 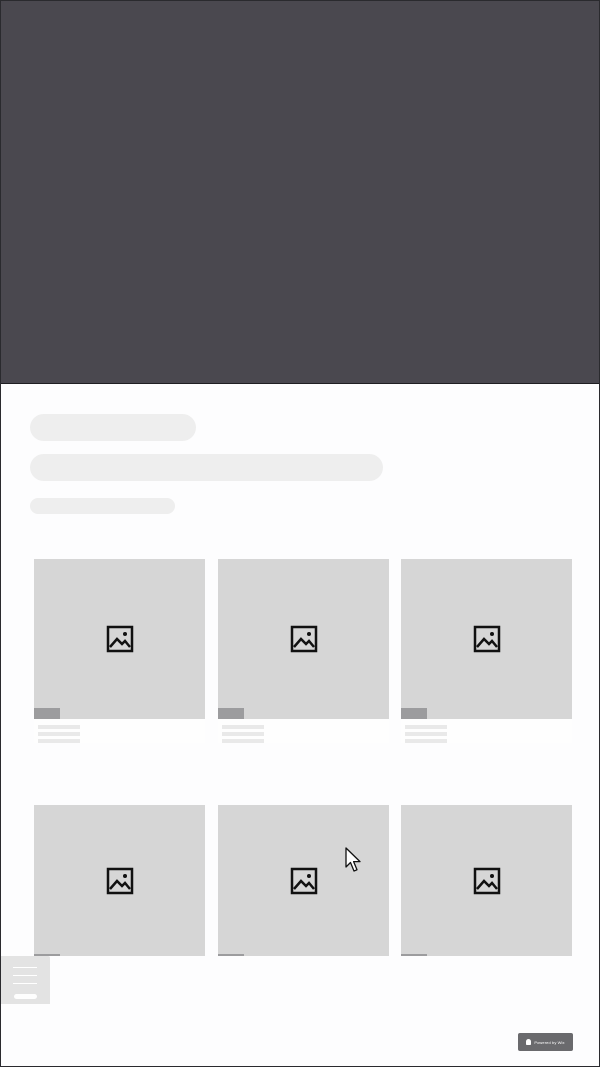 I want to click on badge-text: Powered by Wix, so click(x=549, y=1042).